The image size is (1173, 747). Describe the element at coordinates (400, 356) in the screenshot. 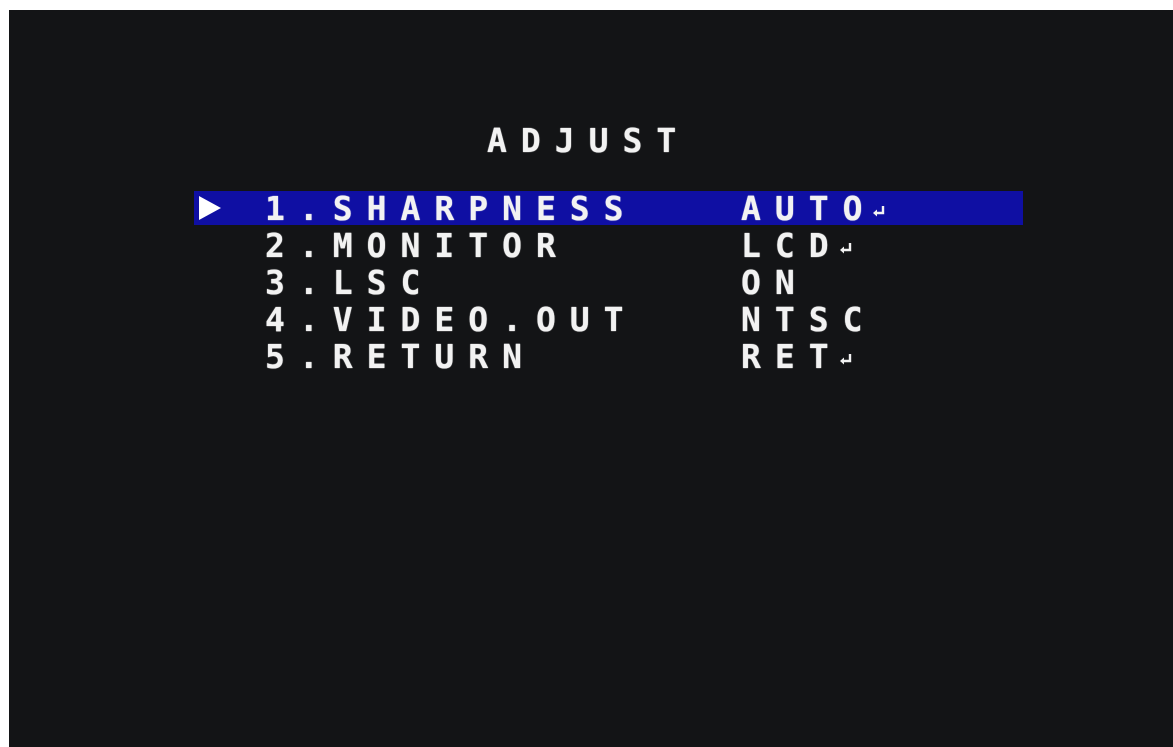

I see `menu-item-label: 5.RETURN` at that location.